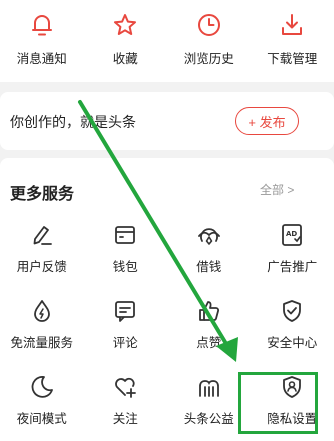 Image resolution: width=334 pixels, height=441 pixels. What do you see at coordinates (42, 39) in the screenshot?
I see `notifications-button: 消息通知` at bounding box center [42, 39].